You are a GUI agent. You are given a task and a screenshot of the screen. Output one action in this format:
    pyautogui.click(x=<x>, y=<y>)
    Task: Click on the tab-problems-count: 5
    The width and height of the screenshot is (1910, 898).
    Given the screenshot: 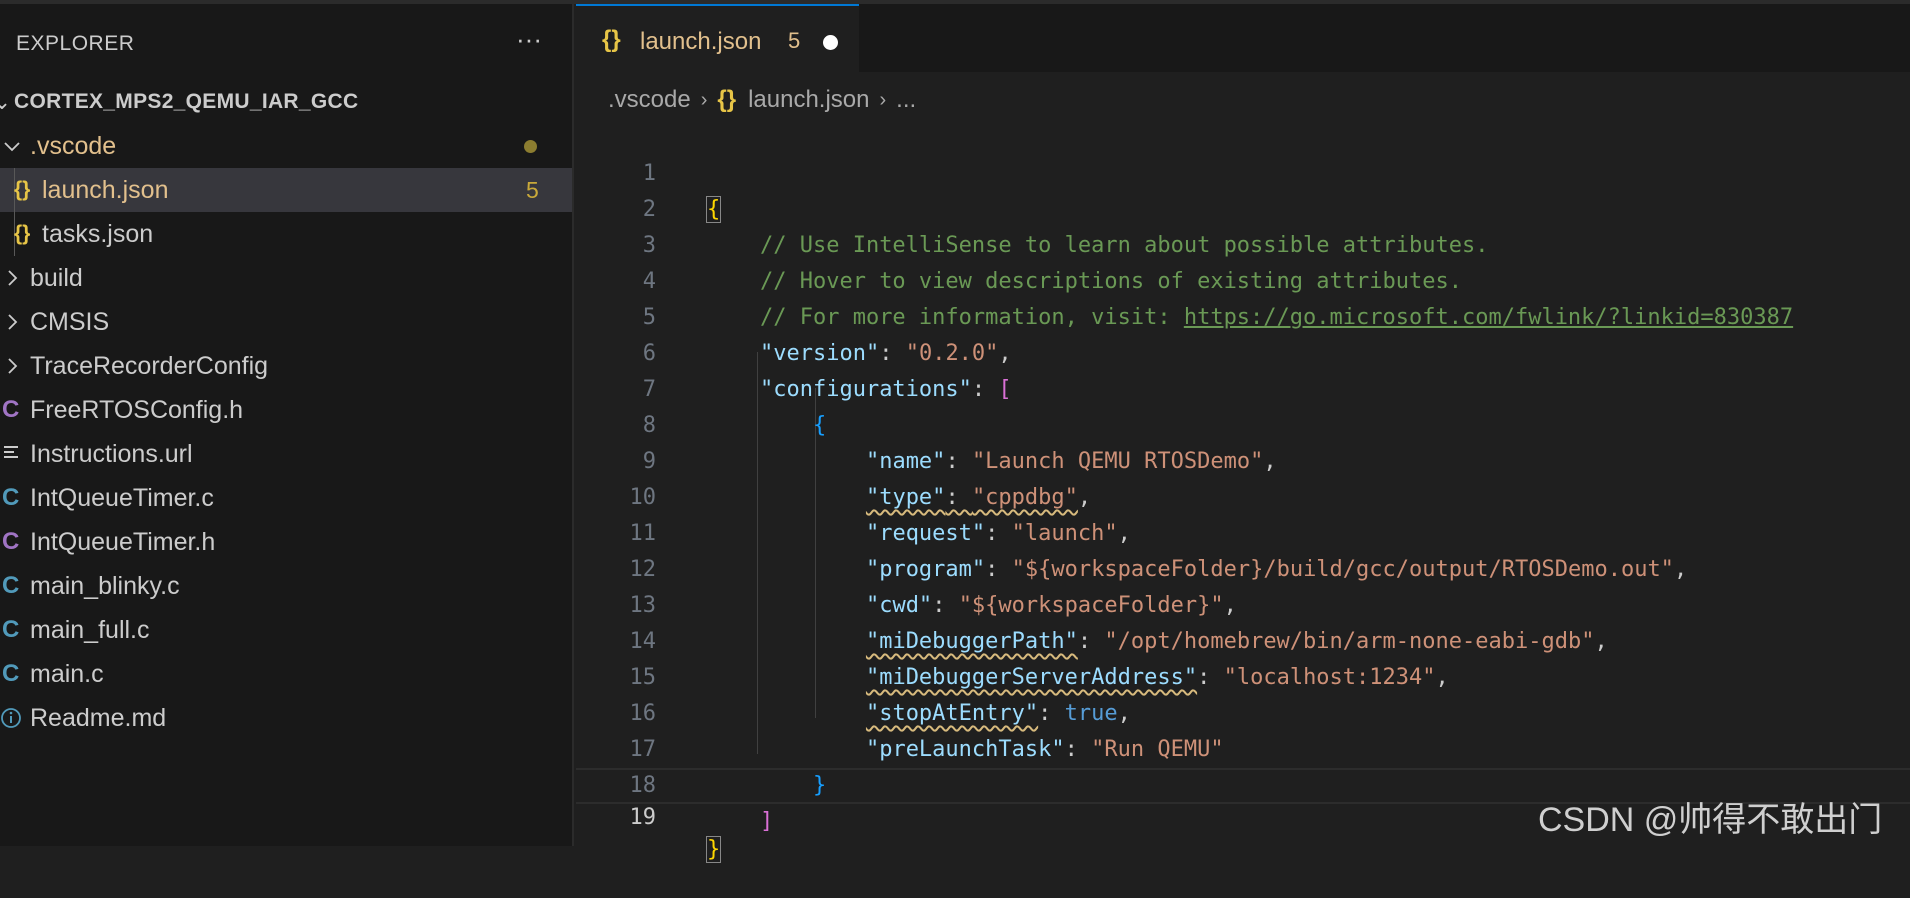 What is the action you would take?
    pyautogui.click(x=794, y=40)
    